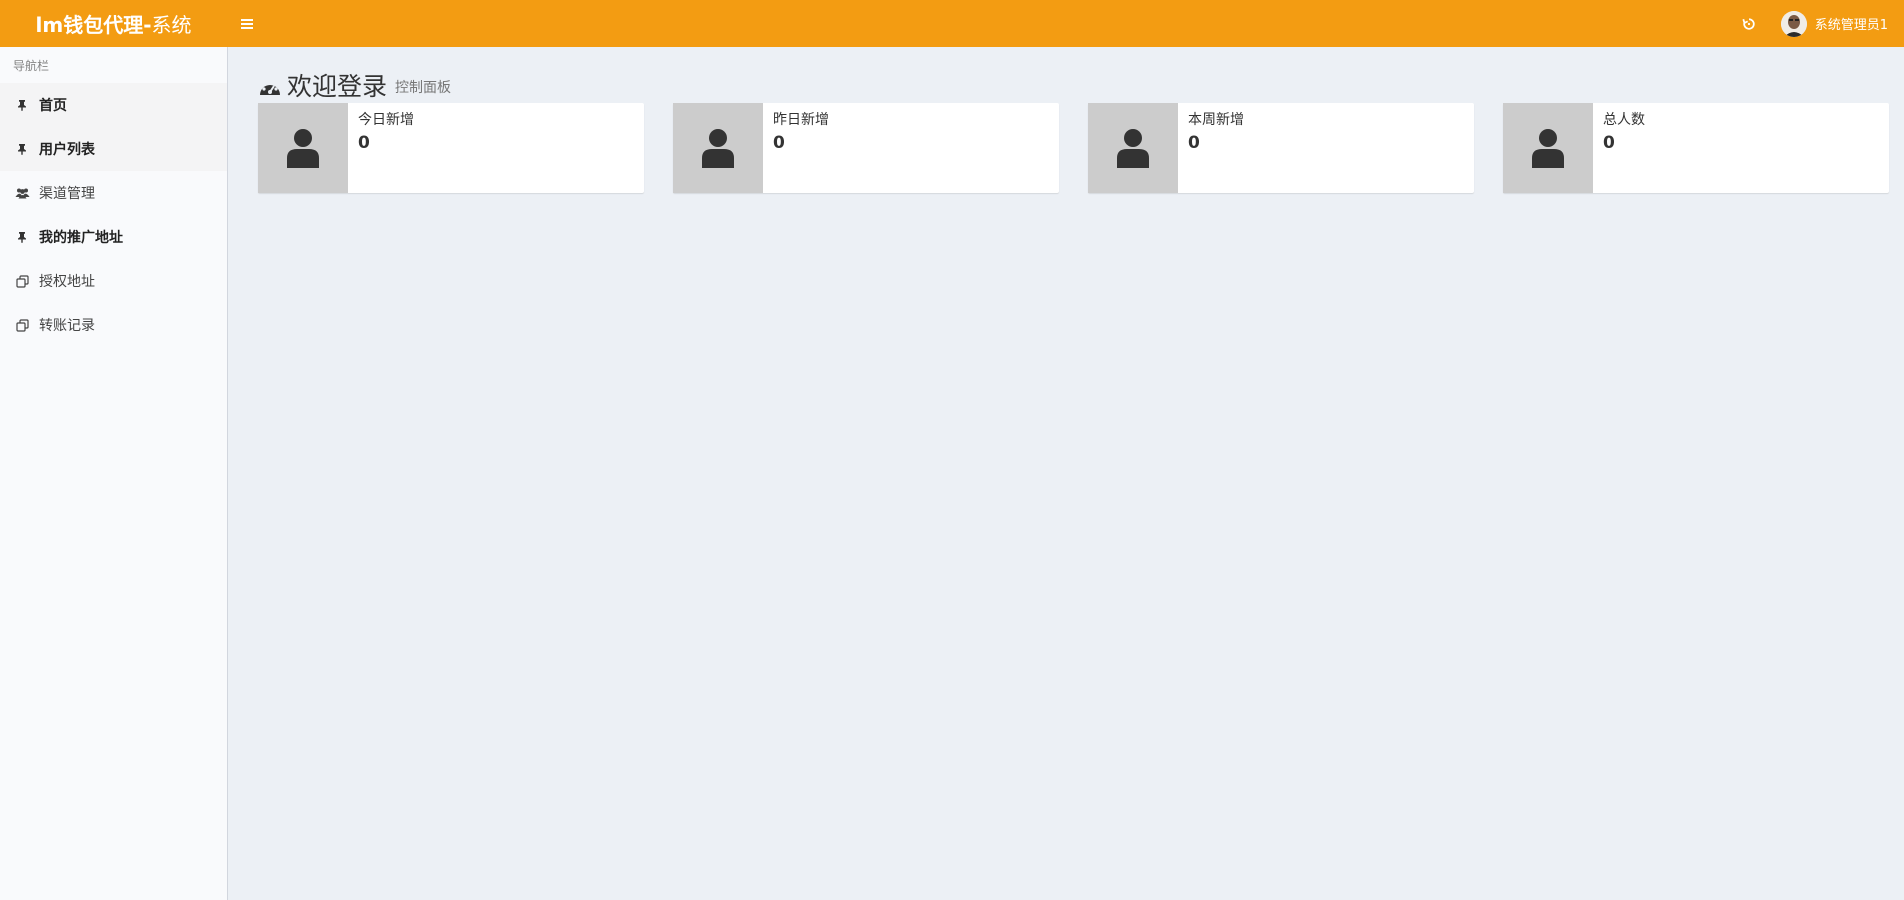 The height and width of the screenshot is (900, 1904). What do you see at coordinates (1696, 148) in the screenshot?
I see `stat-box-total: 总人数 0` at bounding box center [1696, 148].